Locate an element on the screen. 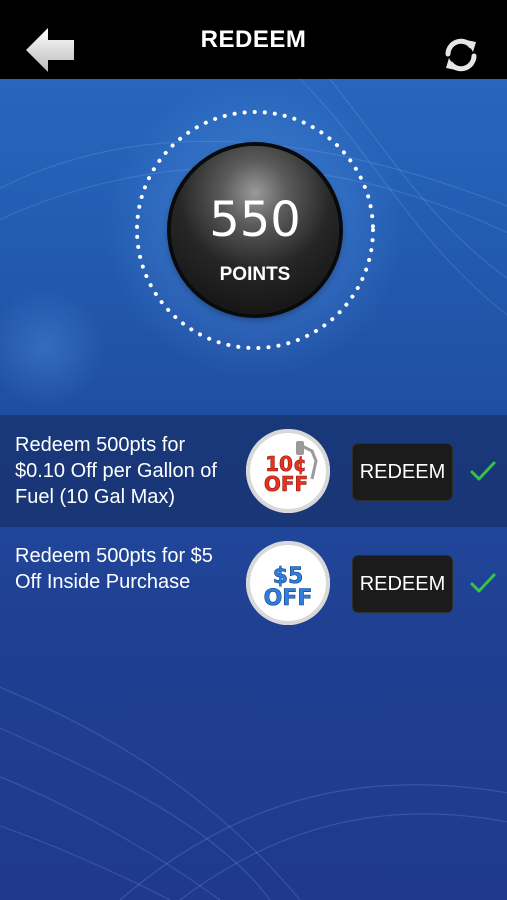  fuel-discount-badge: 10¢ OFF is located at coordinates (288, 471).